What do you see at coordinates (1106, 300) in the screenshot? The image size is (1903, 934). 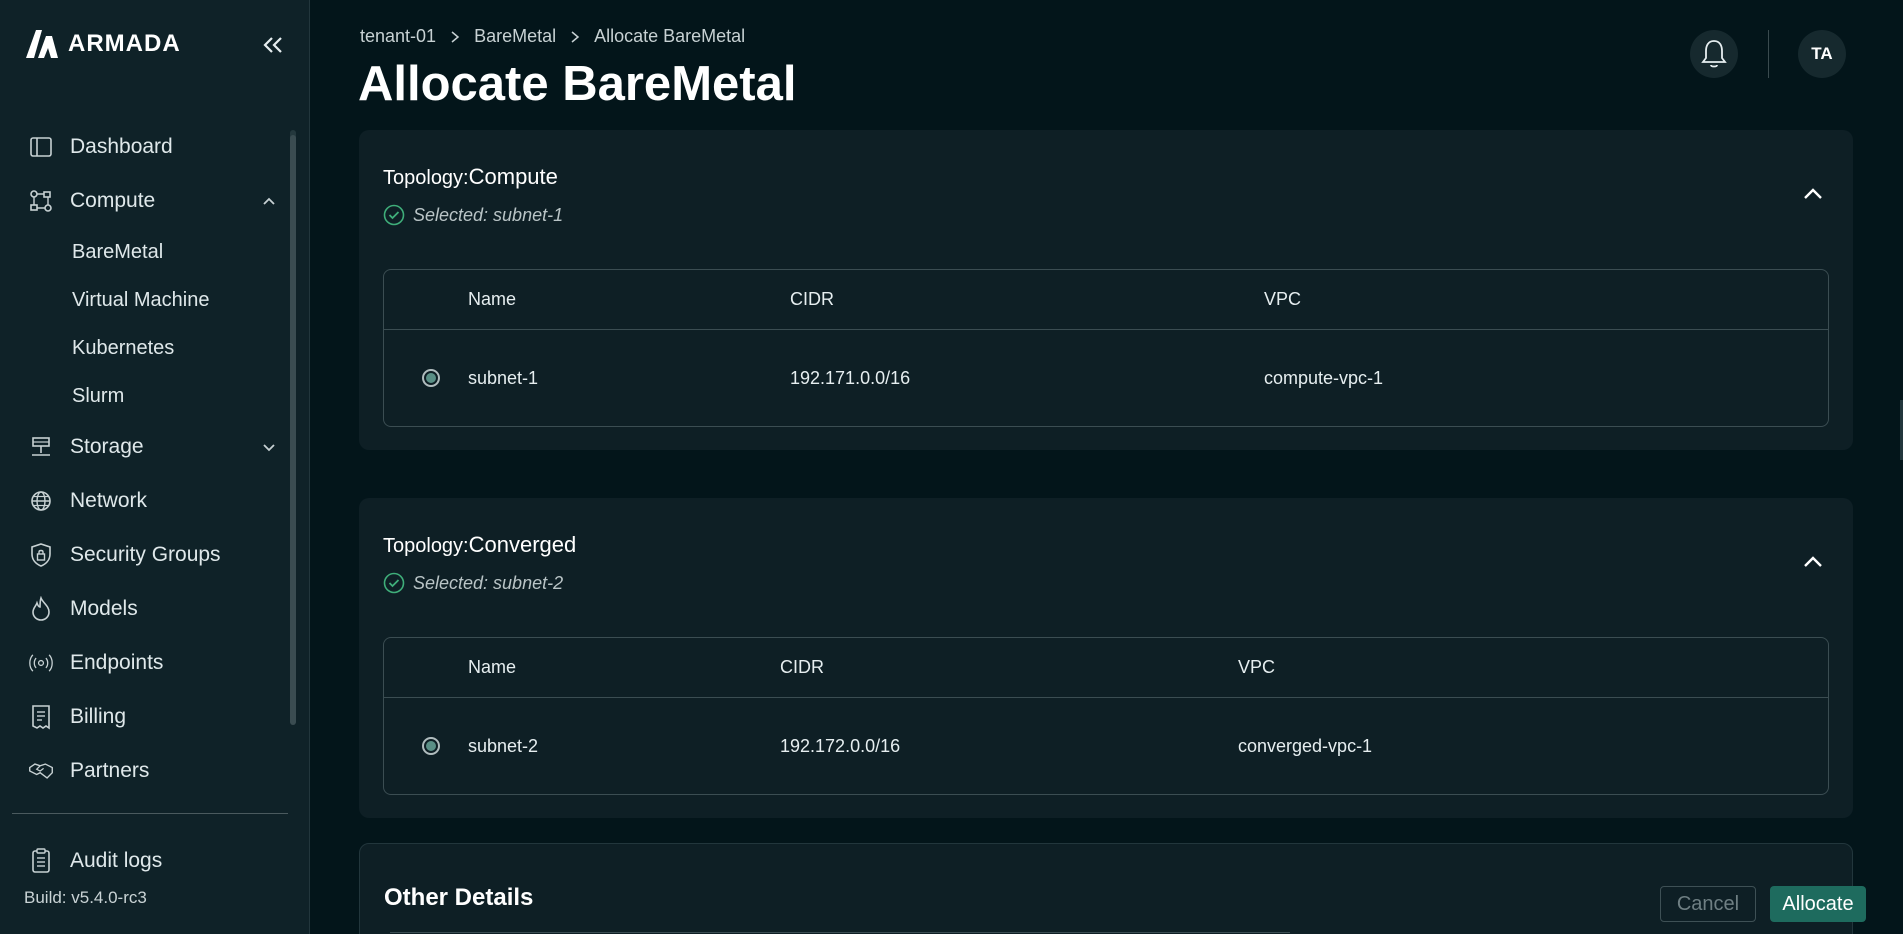 I see `table-header: Name CIDR VPC` at bounding box center [1106, 300].